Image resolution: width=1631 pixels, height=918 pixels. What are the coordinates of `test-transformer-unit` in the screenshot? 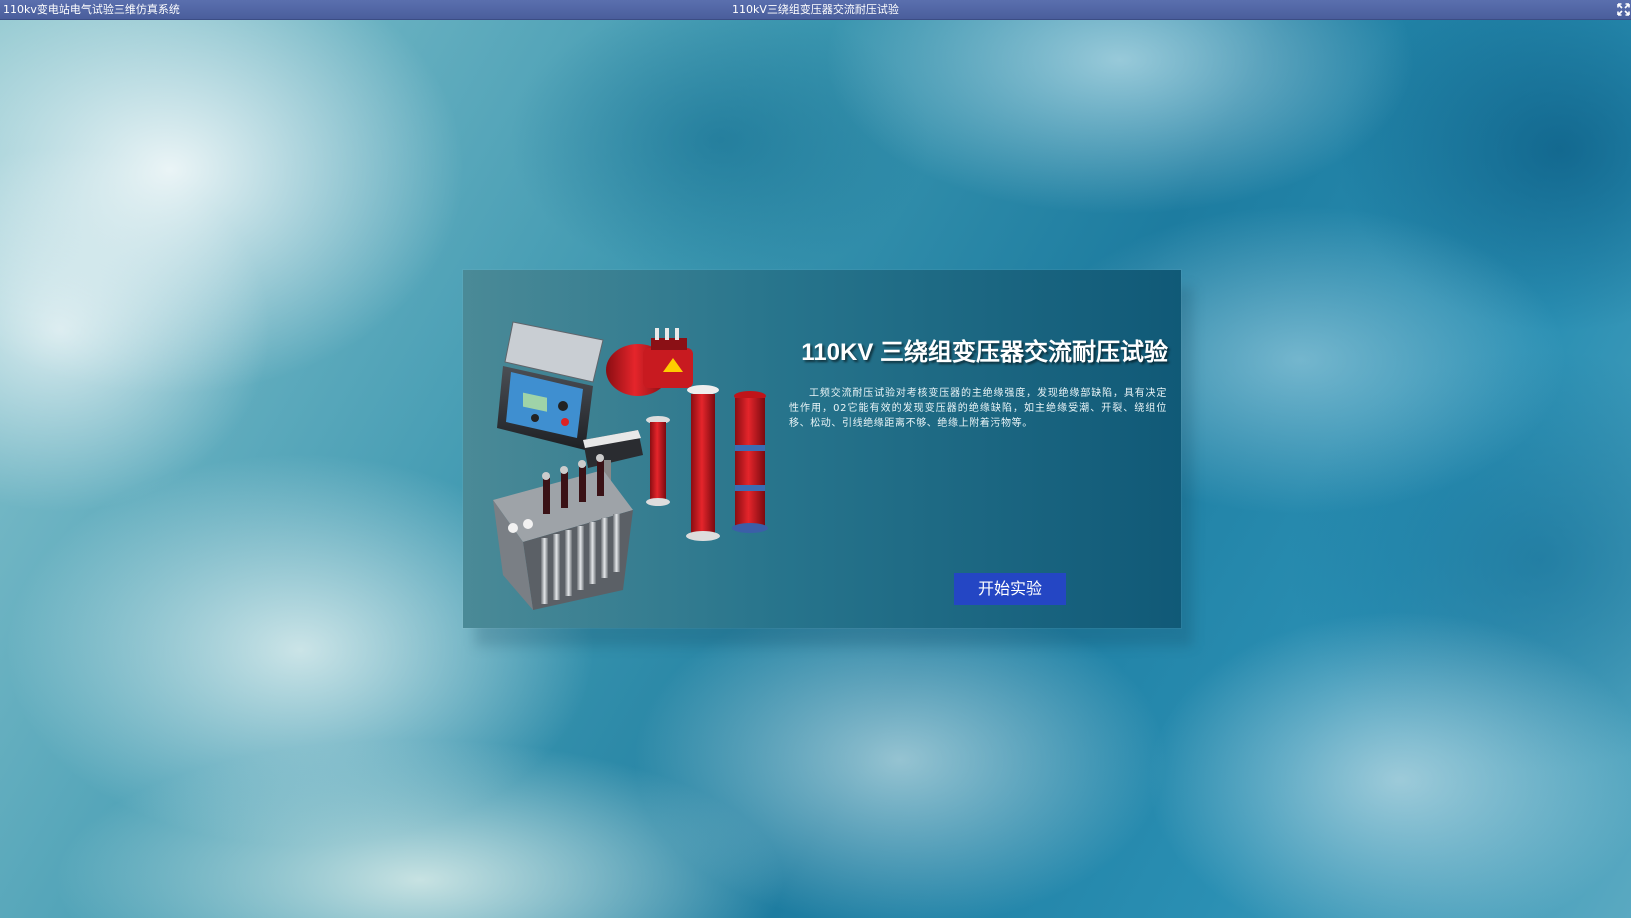 It's located at (649, 362).